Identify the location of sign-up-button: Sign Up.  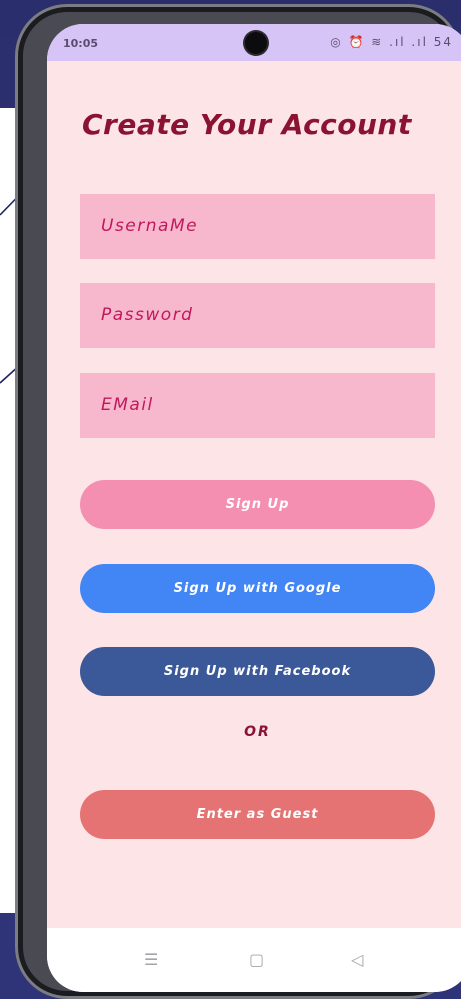
(257, 504).